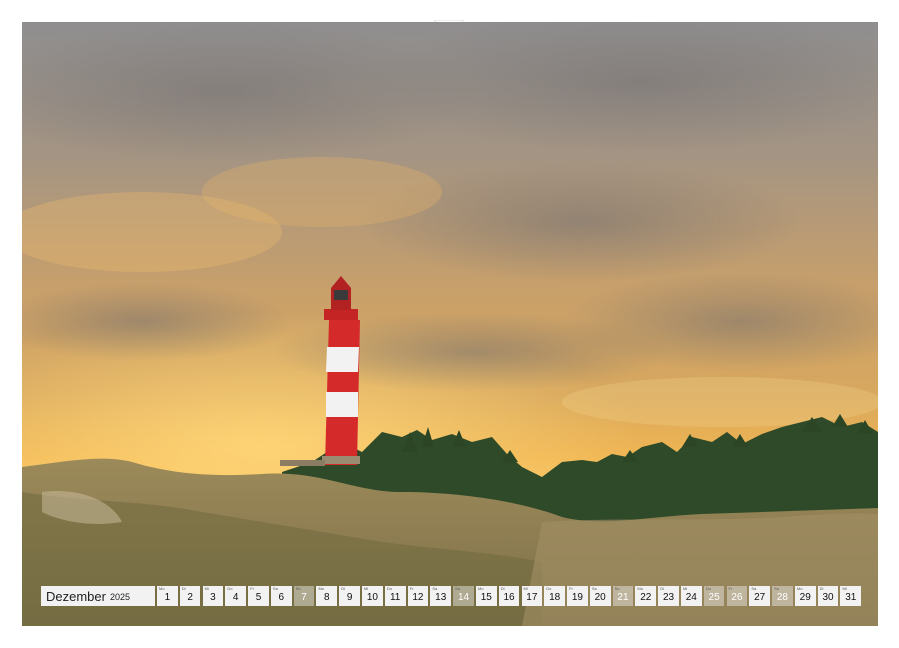 This screenshot has height=648, width=899. I want to click on day-number: 13, so click(441, 597).